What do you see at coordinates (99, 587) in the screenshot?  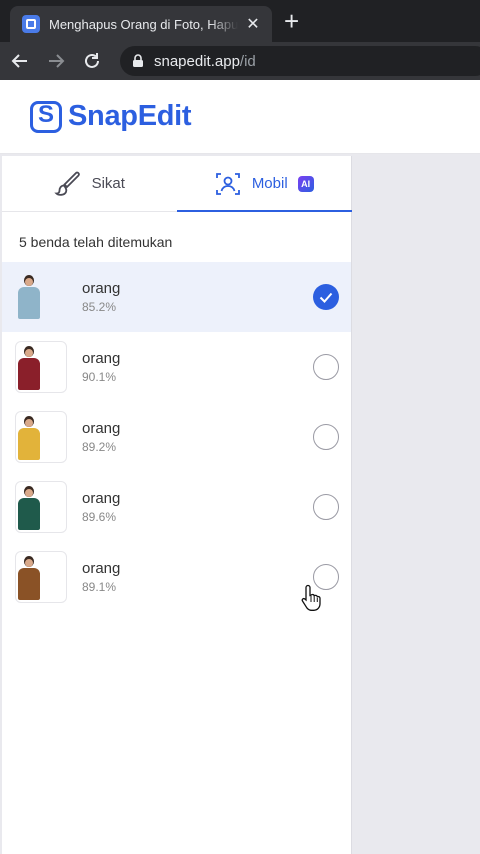 I see `object-confidence: 89.1%` at bounding box center [99, 587].